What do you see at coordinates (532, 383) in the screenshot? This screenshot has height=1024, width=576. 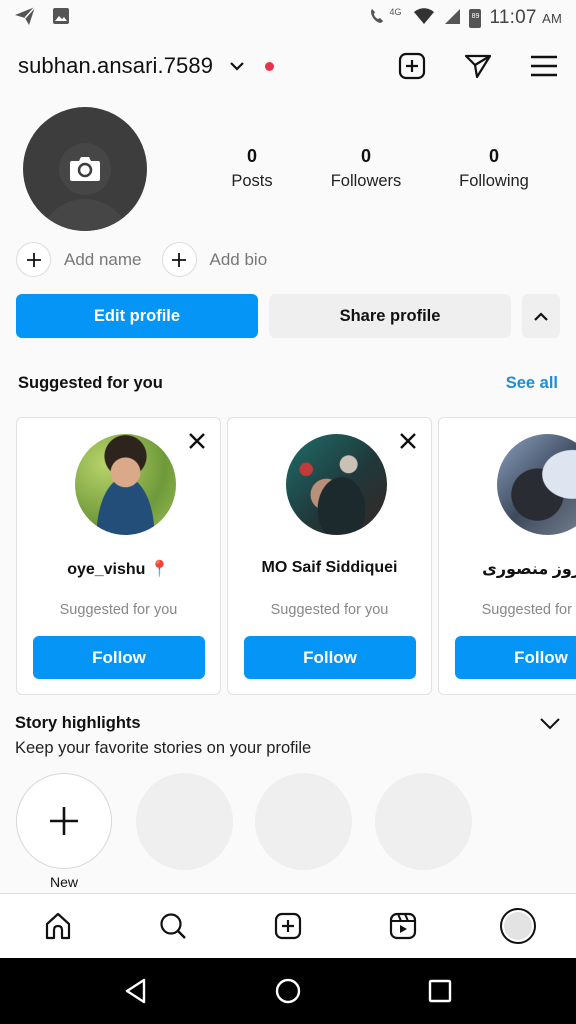 I see `see-all-link: See all` at bounding box center [532, 383].